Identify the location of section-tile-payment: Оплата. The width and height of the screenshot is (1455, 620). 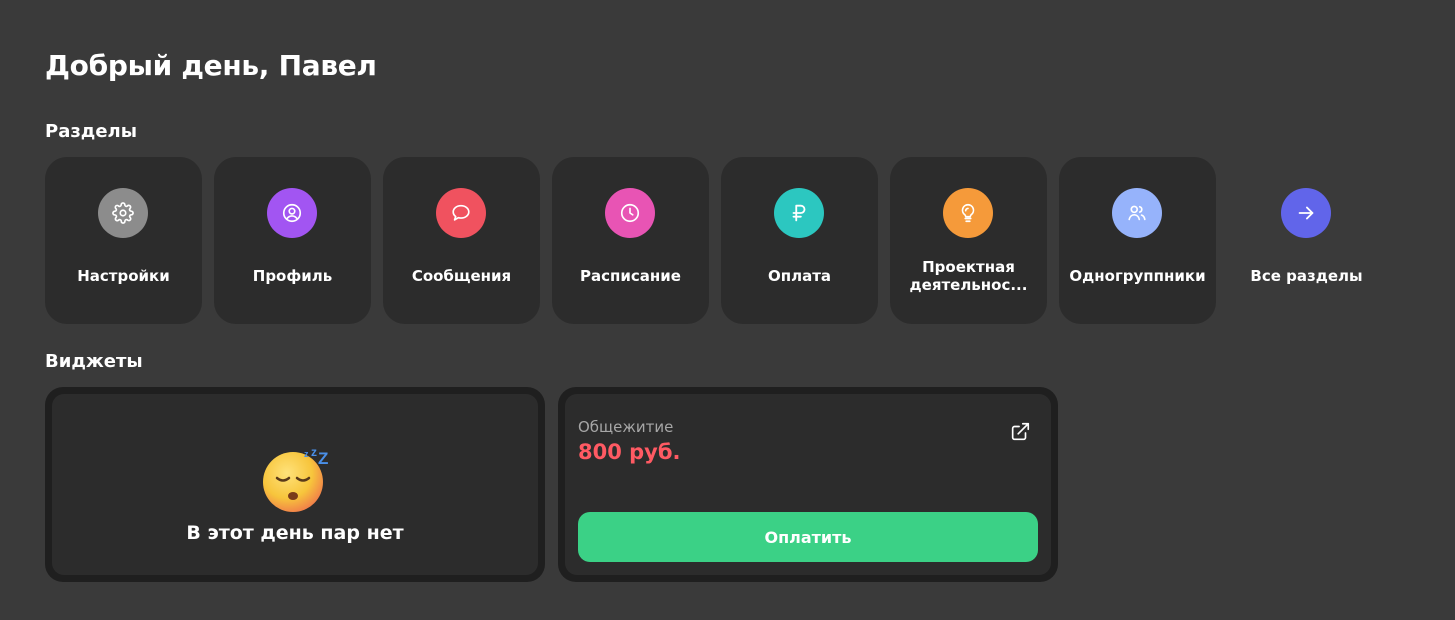
(799, 240).